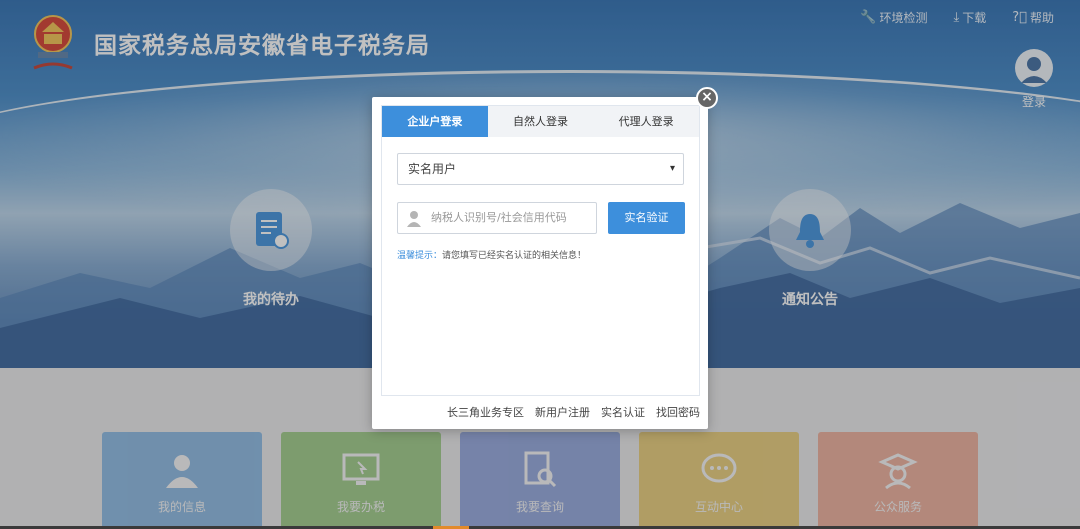 This screenshot has height=529, width=1080. What do you see at coordinates (672, 168) in the screenshot?
I see `chevron-down-icon: ▾` at bounding box center [672, 168].